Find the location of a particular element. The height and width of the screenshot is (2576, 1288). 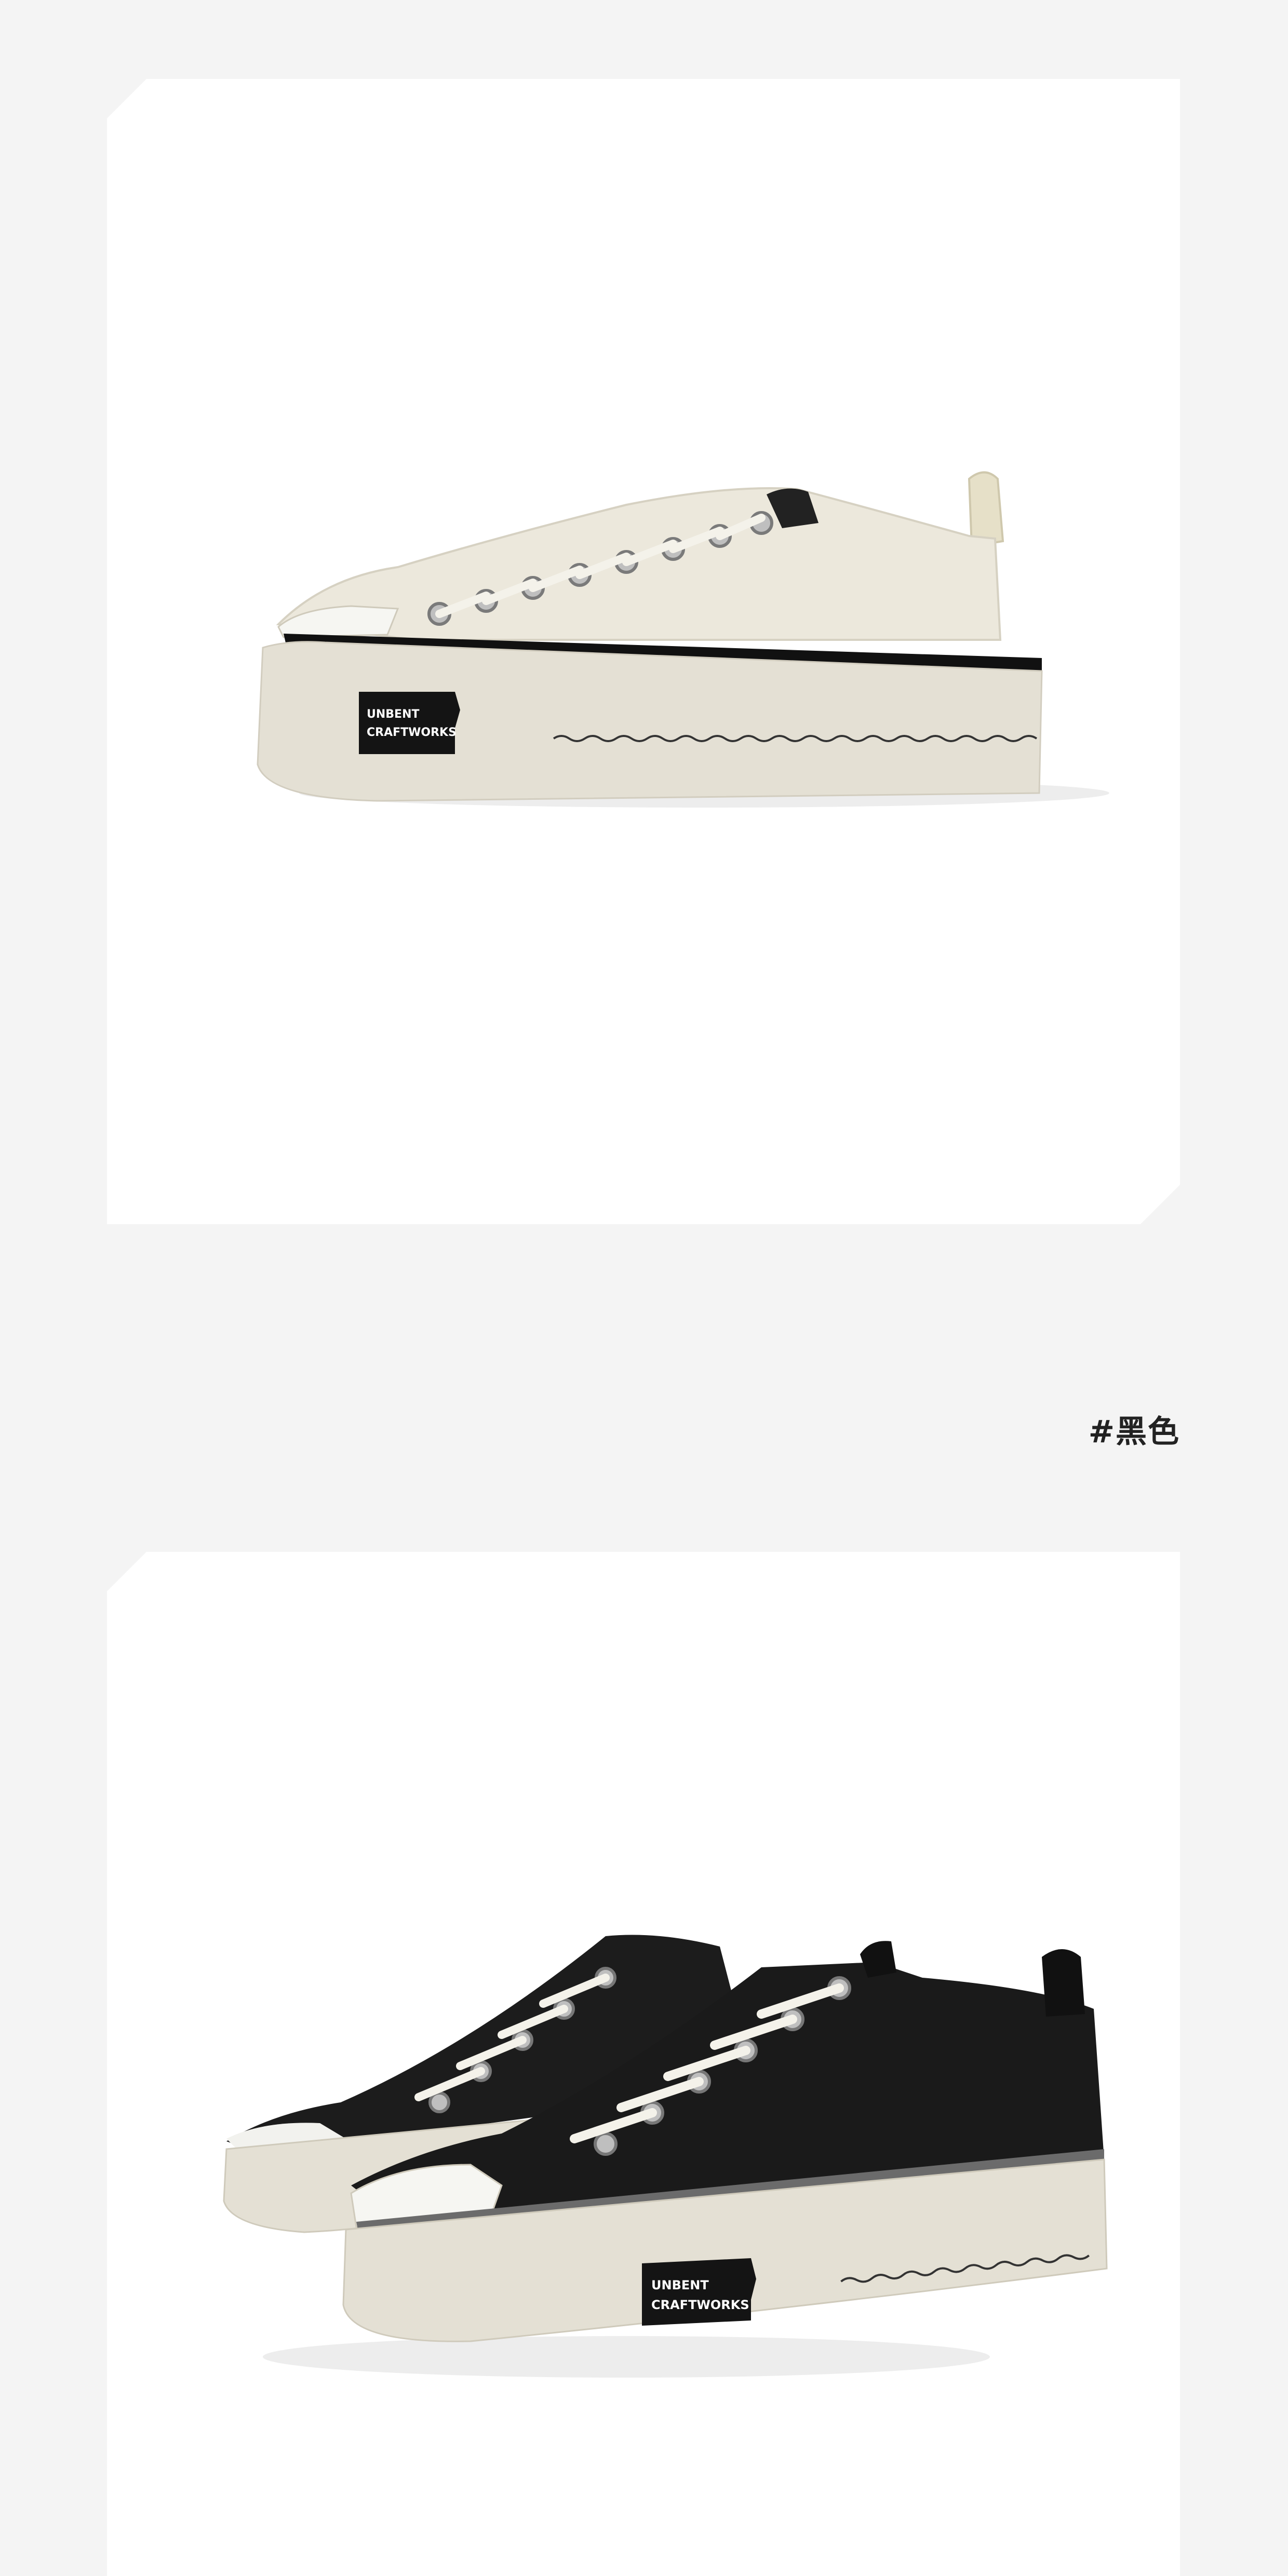

brand-patch-black-shoe: UNBENT CRAFTWORKS is located at coordinates (699, 2292).